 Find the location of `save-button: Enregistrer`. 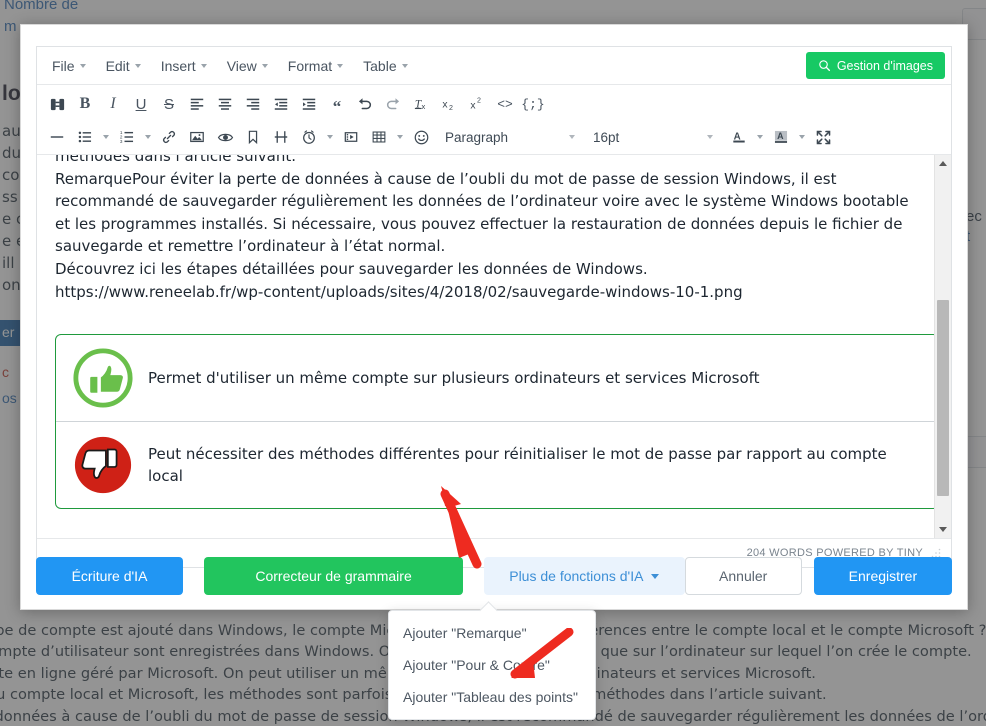

save-button: Enregistrer is located at coordinates (883, 576).